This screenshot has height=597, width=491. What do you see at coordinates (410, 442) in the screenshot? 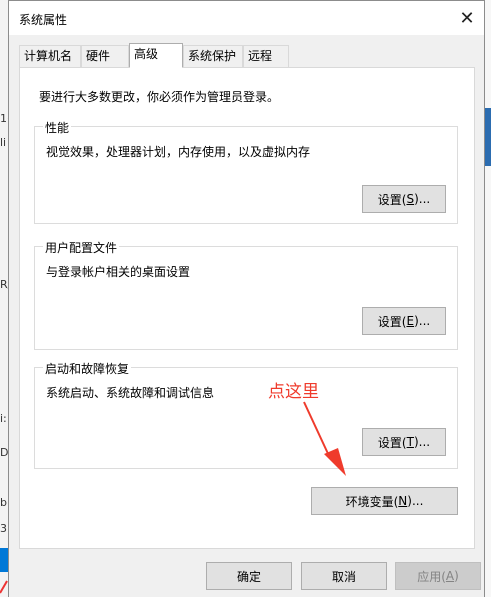
I see `access-key: T` at bounding box center [410, 442].